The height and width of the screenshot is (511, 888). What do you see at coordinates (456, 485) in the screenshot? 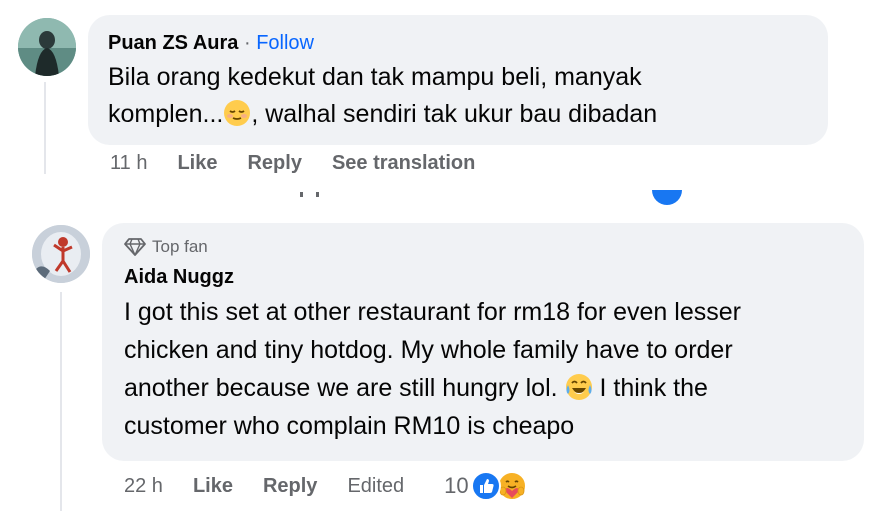
I see `reaction-count: 10` at bounding box center [456, 485].